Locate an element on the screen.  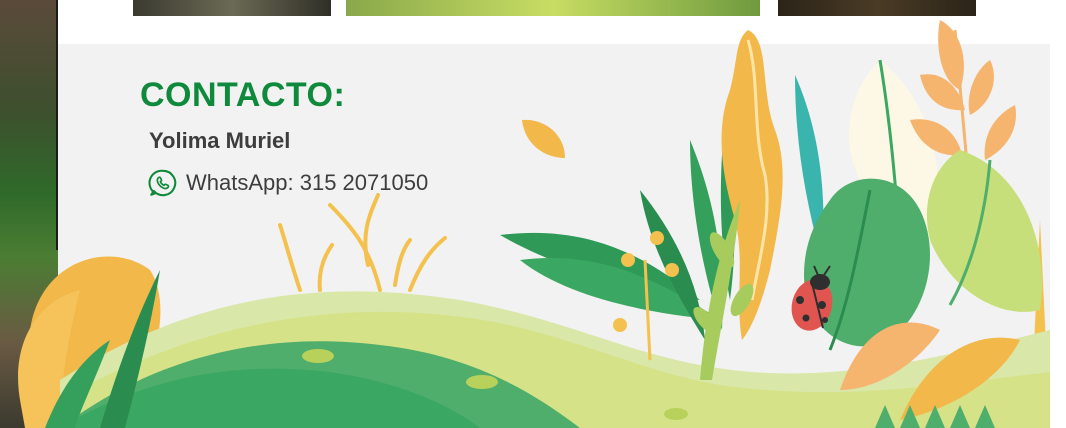
contact-name: Yolima Muriel is located at coordinates (220, 140).